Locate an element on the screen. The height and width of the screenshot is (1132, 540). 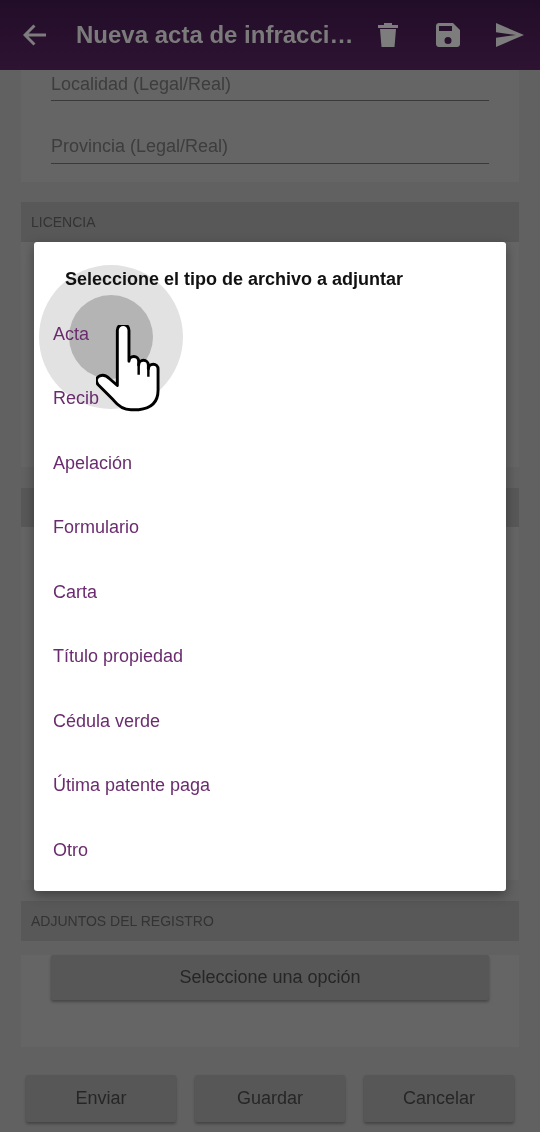
dialog-option: Útima patente paga is located at coordinates (270, 785).